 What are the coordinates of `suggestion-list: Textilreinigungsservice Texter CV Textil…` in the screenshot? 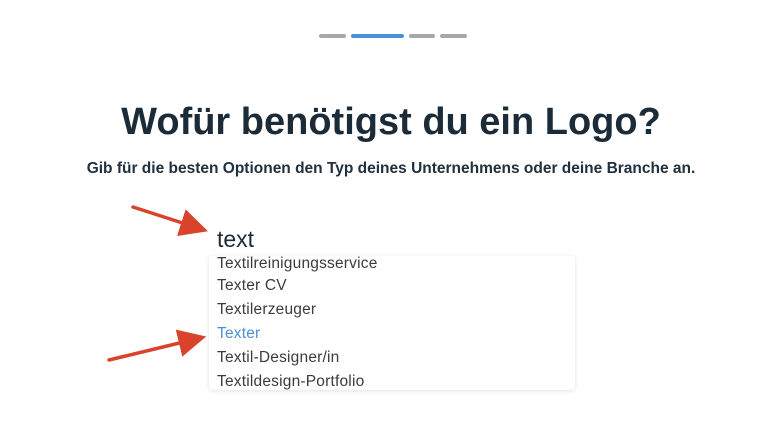 It's located at (392, 323).